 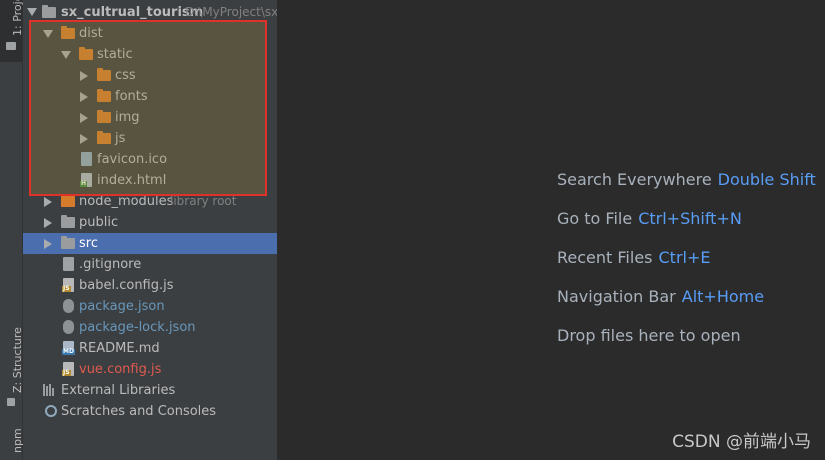 I want to click on hint-text: Go to File, so click(x=595, y=218).